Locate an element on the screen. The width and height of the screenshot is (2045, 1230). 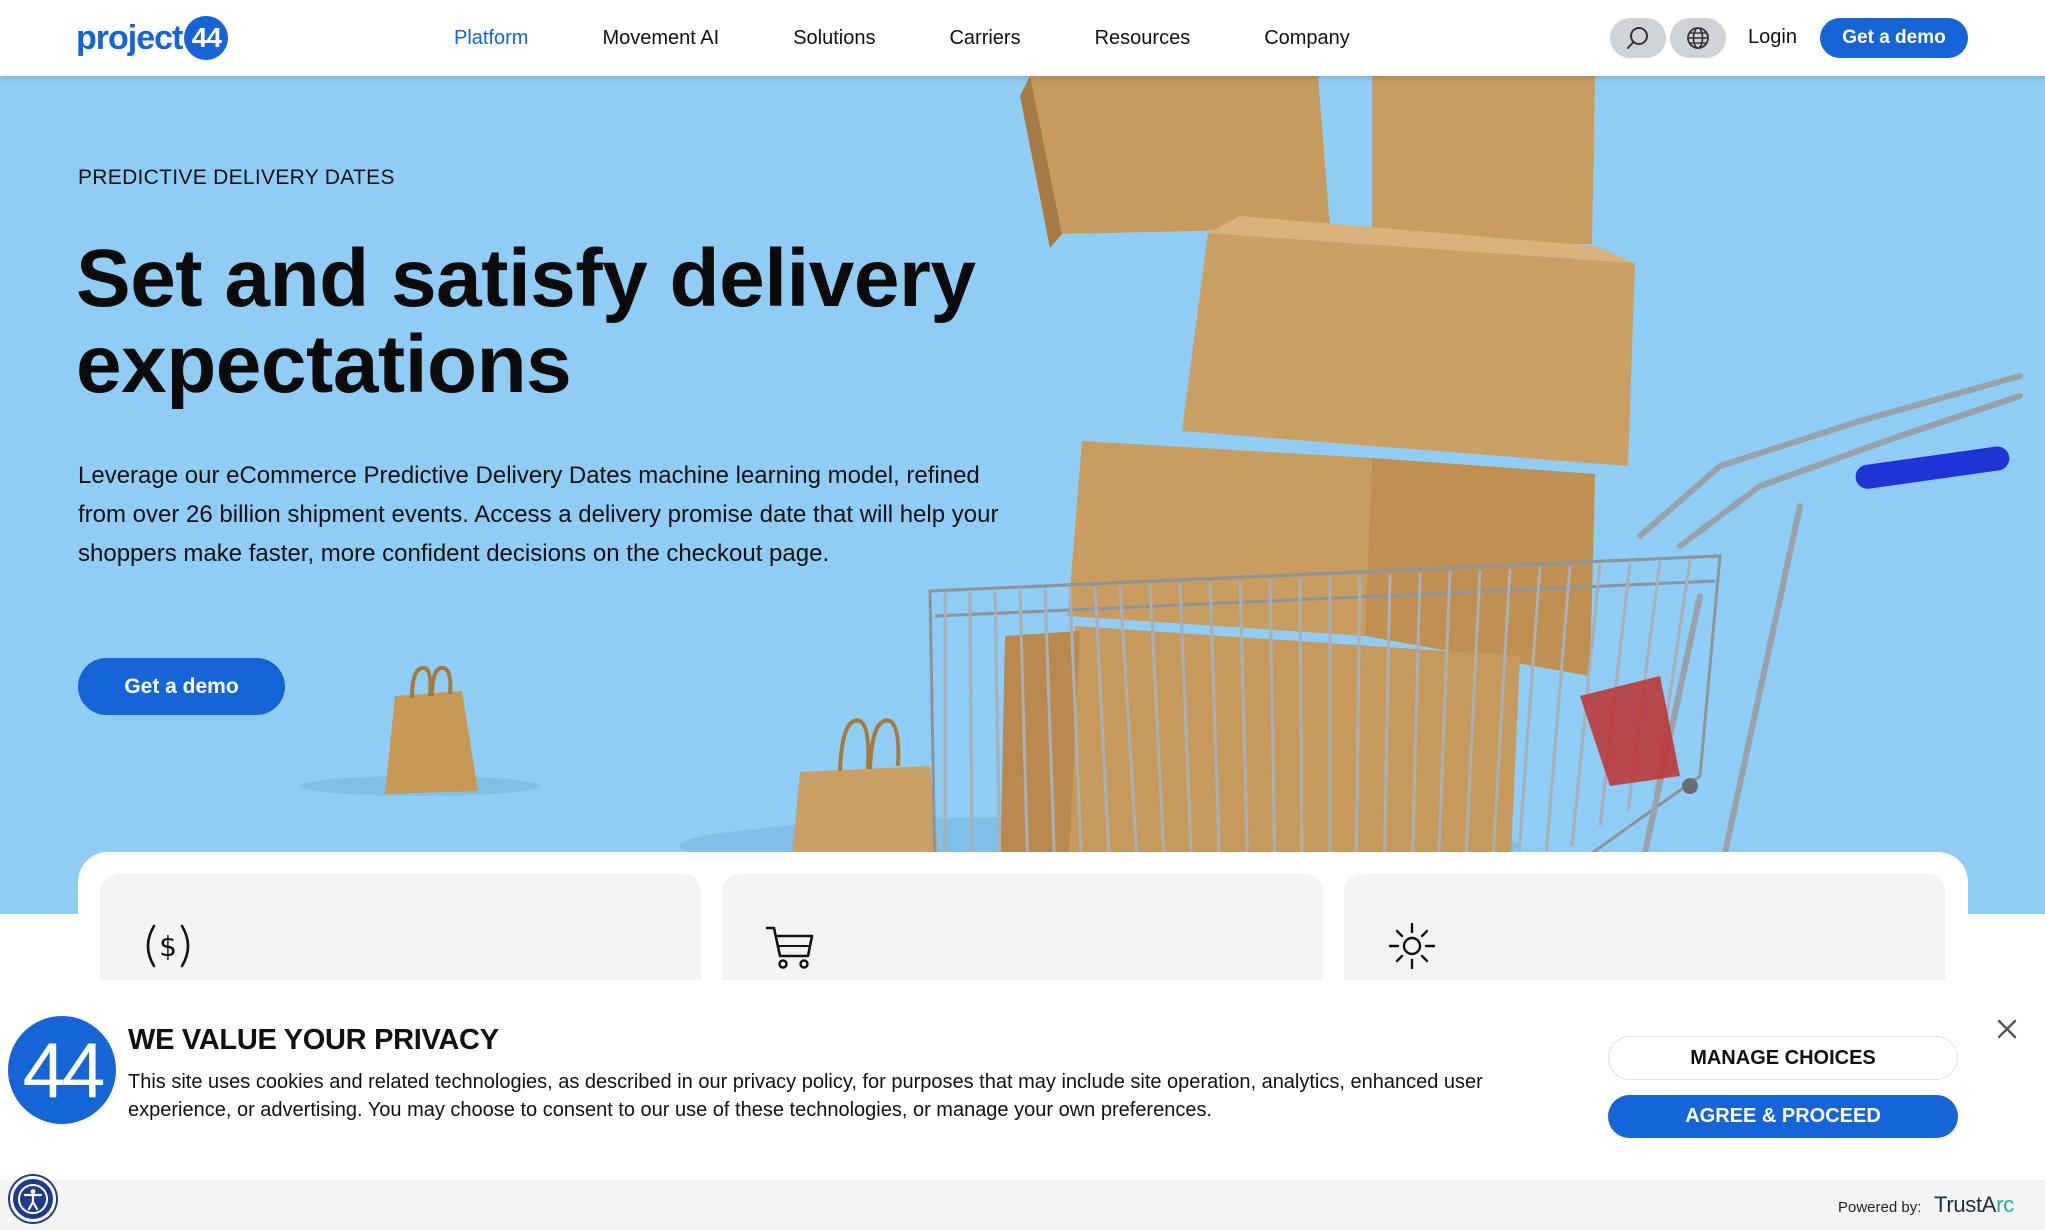
accessibility-icon is located at coordinates (33, 1199).